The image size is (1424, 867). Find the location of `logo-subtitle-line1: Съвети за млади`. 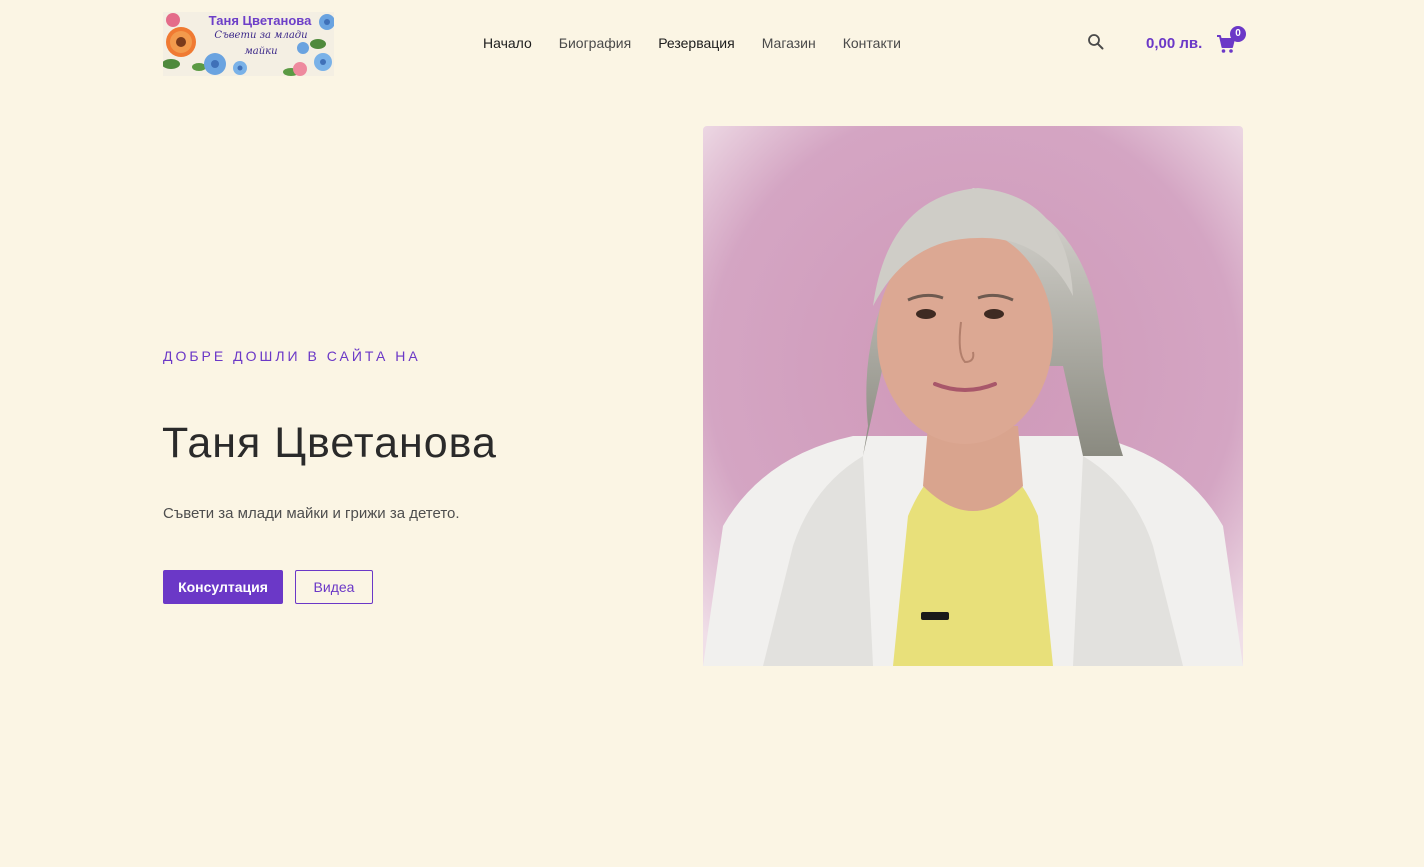

logo-subtitle-line1: Съвети за млади is located at coordinates (261, 35).